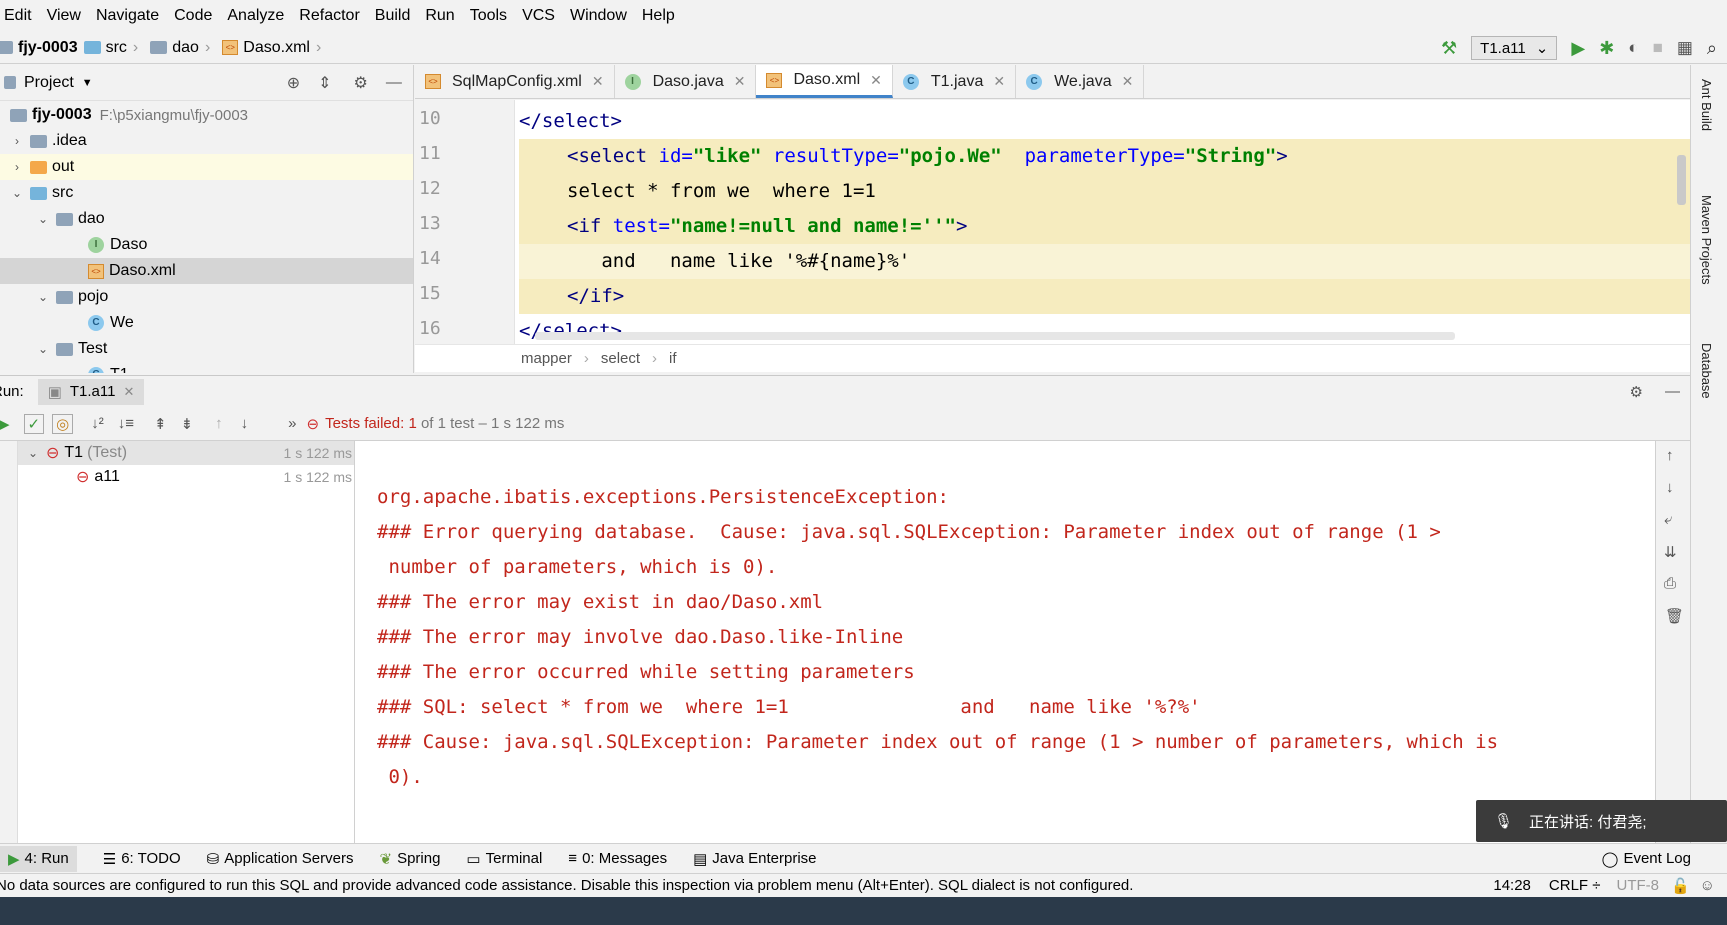 This screenshot has width=1727, height=925. What do you see at coordinates (206, 297) in the screenshot?
I see `tree-item-pojo: ⌄ pojo` at bounding box center [206, 297].